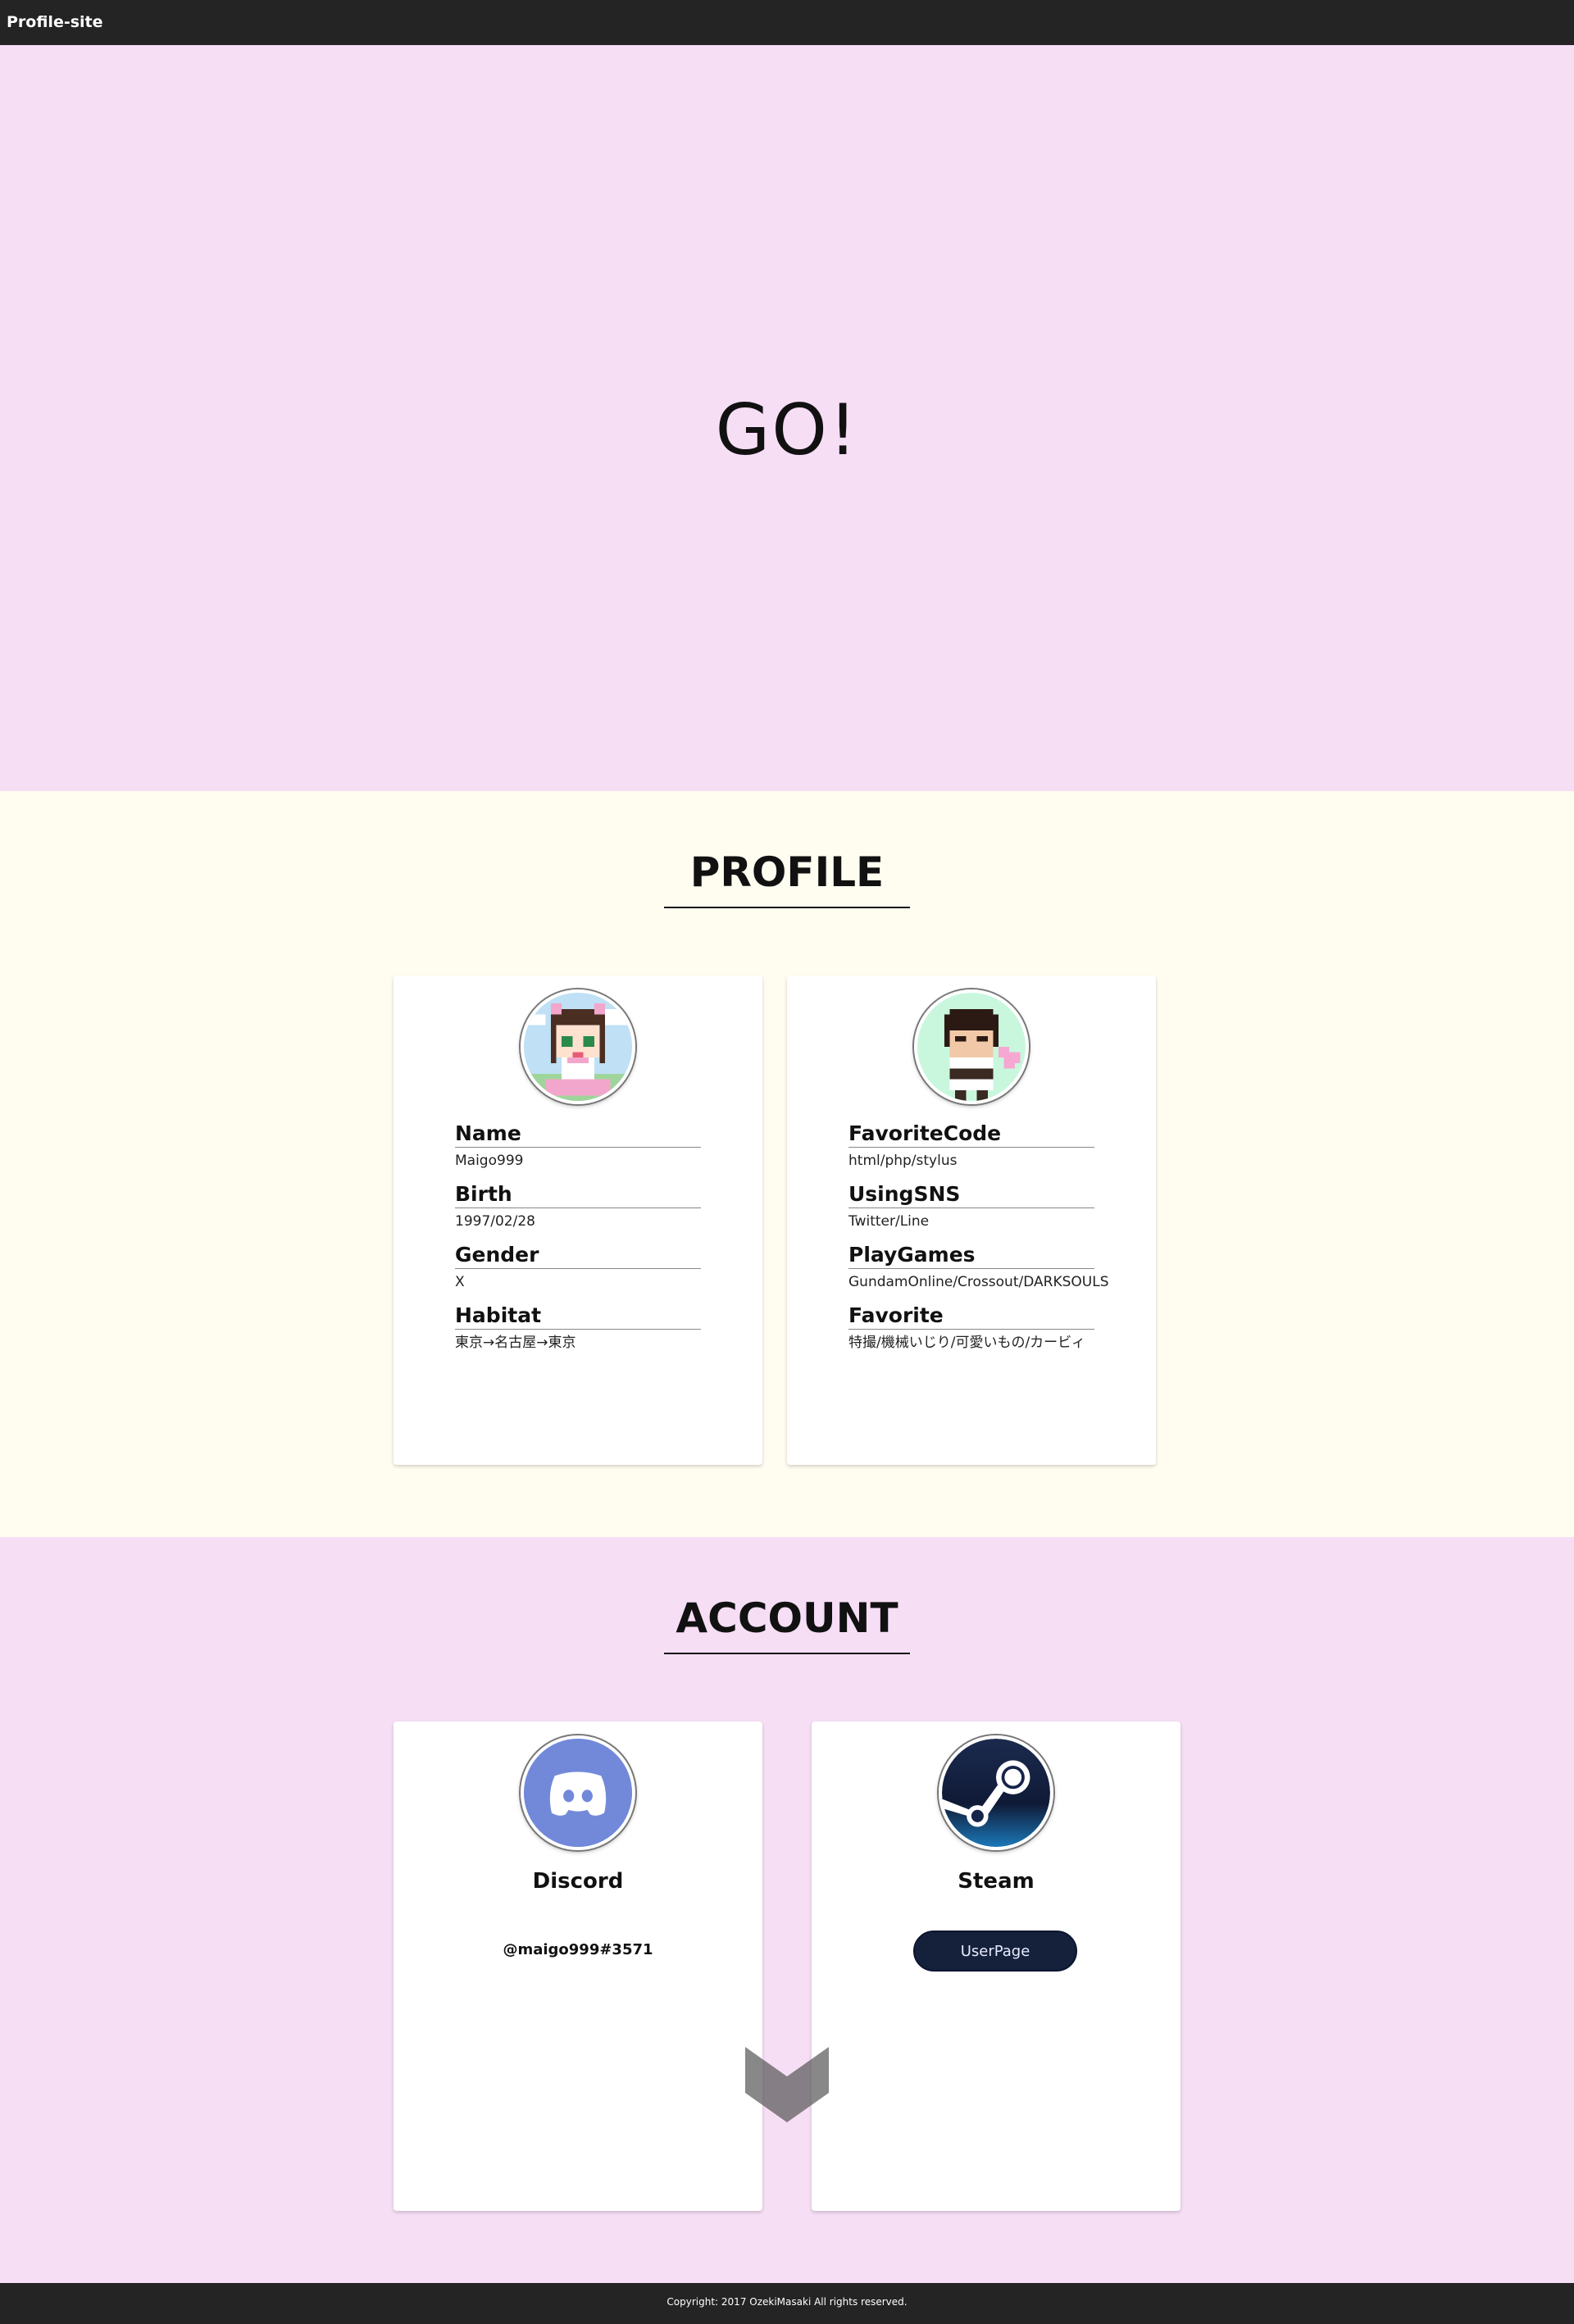 Image resolution: width=1574 pixels, height=2324 pixels. I want to click on field-favorite-code: FavoriteCode html/php/stylus, so click(971, 1146).